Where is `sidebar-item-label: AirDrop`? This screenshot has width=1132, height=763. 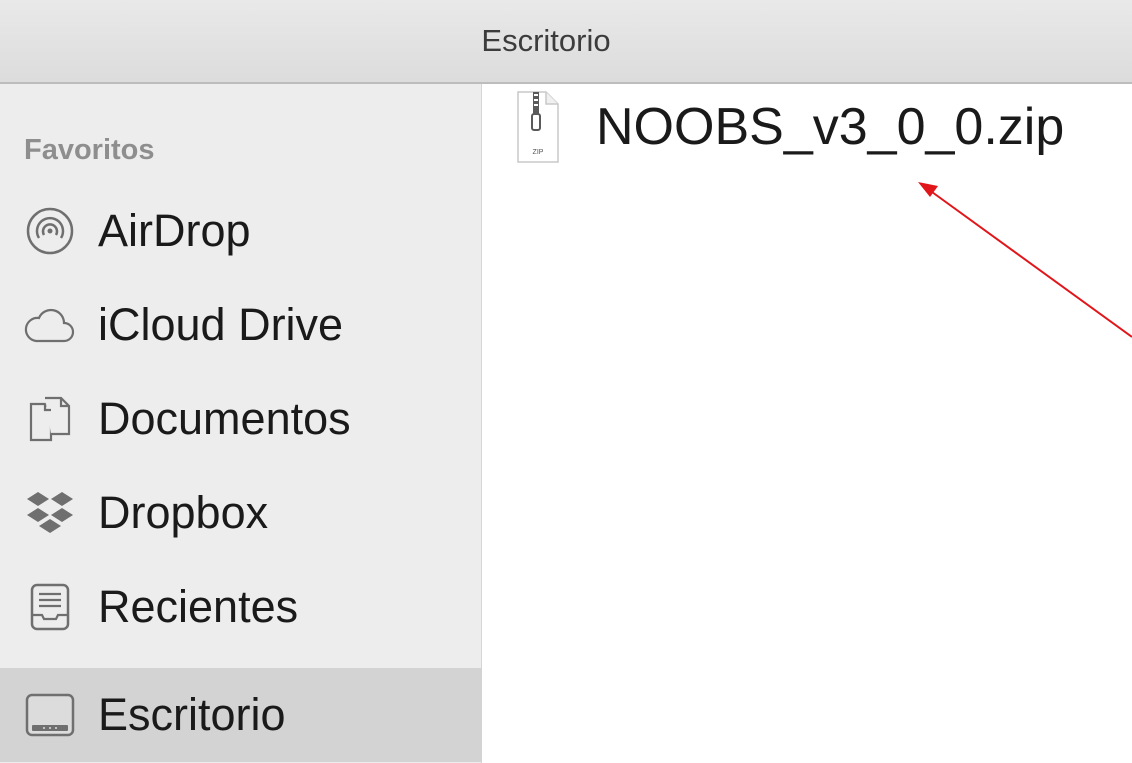 sidebar-item-label: AirDrop is located at coordinates (174, 230).